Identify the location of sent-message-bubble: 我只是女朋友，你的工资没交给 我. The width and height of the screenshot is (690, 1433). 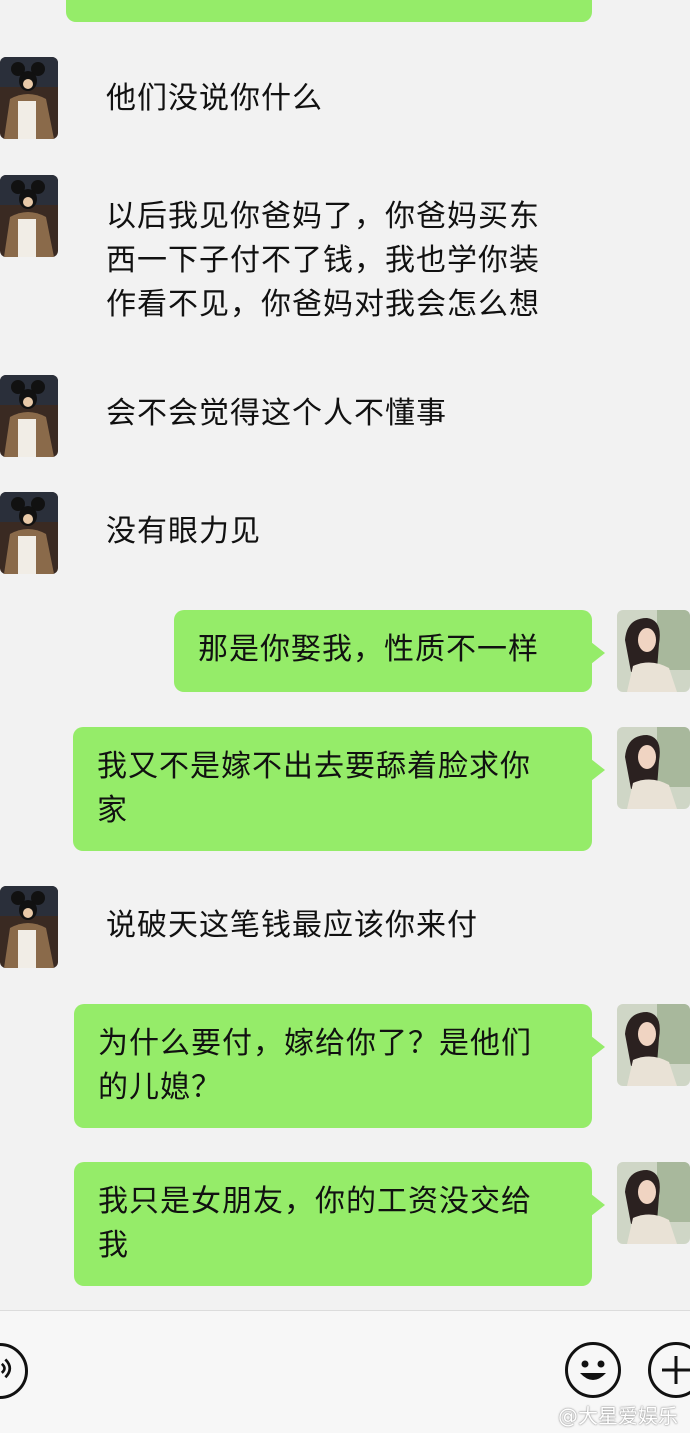
(339, 1224).